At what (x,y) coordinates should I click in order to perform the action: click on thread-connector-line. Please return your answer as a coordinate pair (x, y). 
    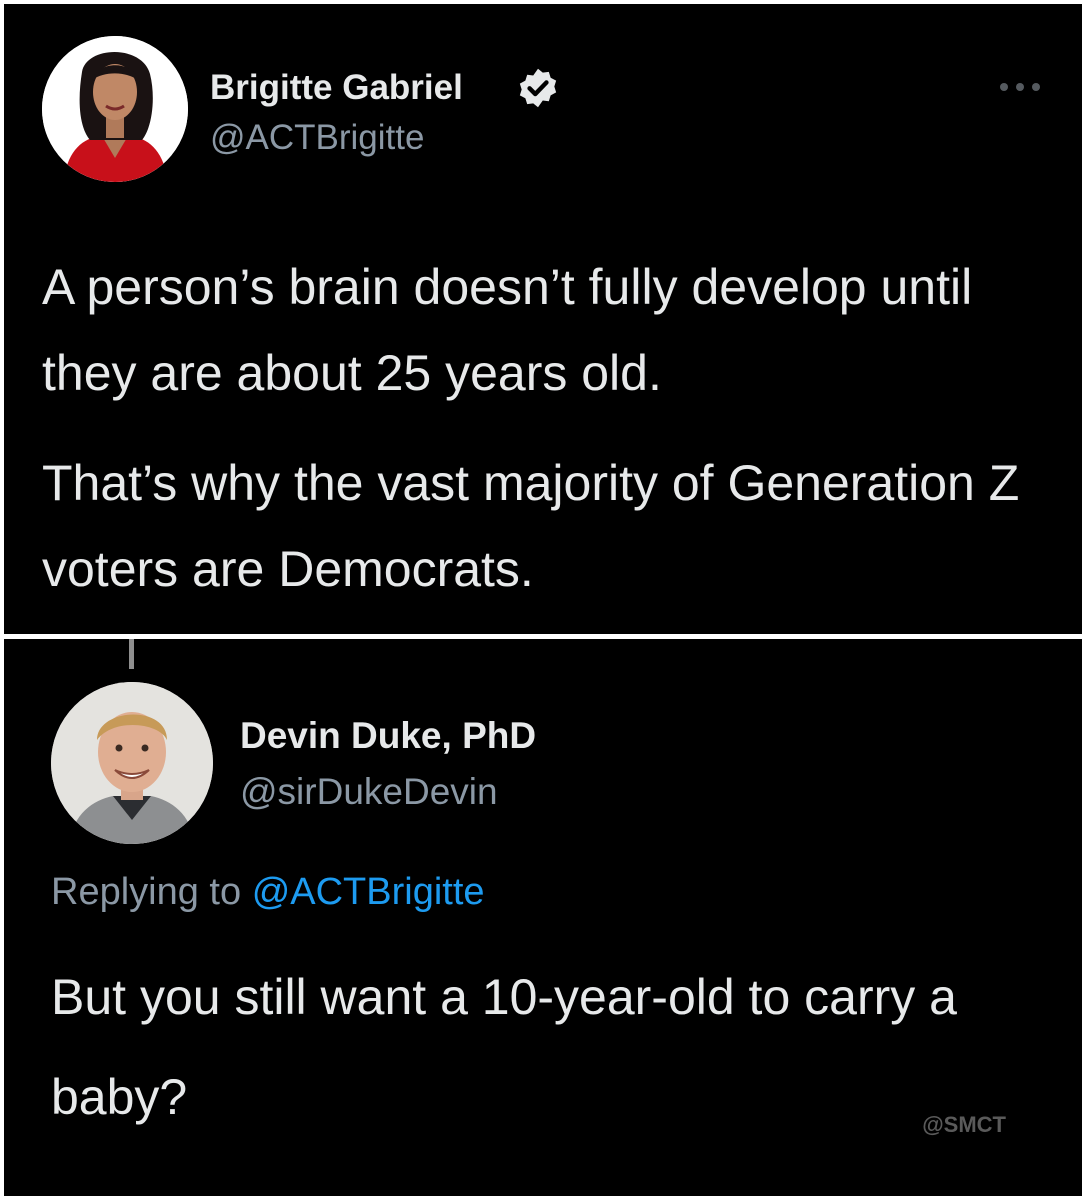
    Looking at the image, I should click on (131, 654).